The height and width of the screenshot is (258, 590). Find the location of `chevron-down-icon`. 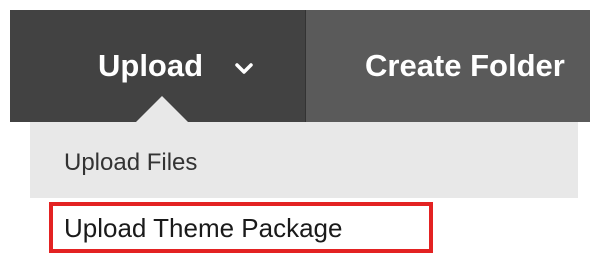

chevron-down-icon is located at coordinates (244, 68).